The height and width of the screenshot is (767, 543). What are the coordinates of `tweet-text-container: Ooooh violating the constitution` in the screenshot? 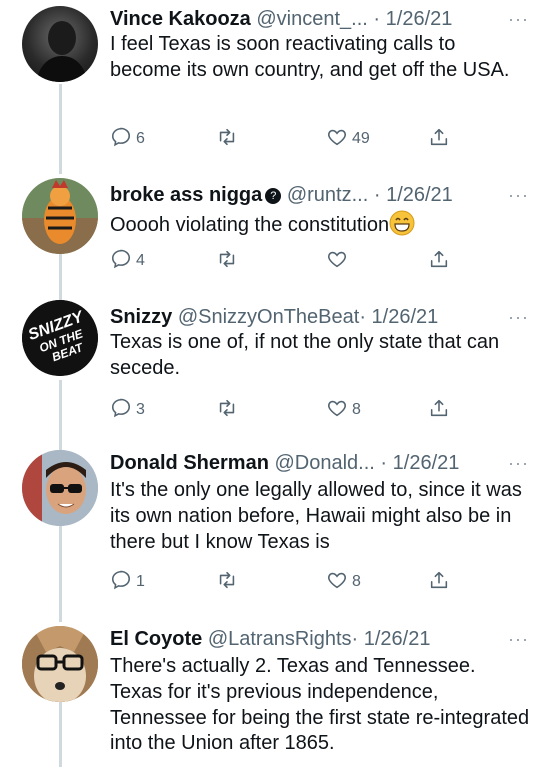 It's located at (320, 224).